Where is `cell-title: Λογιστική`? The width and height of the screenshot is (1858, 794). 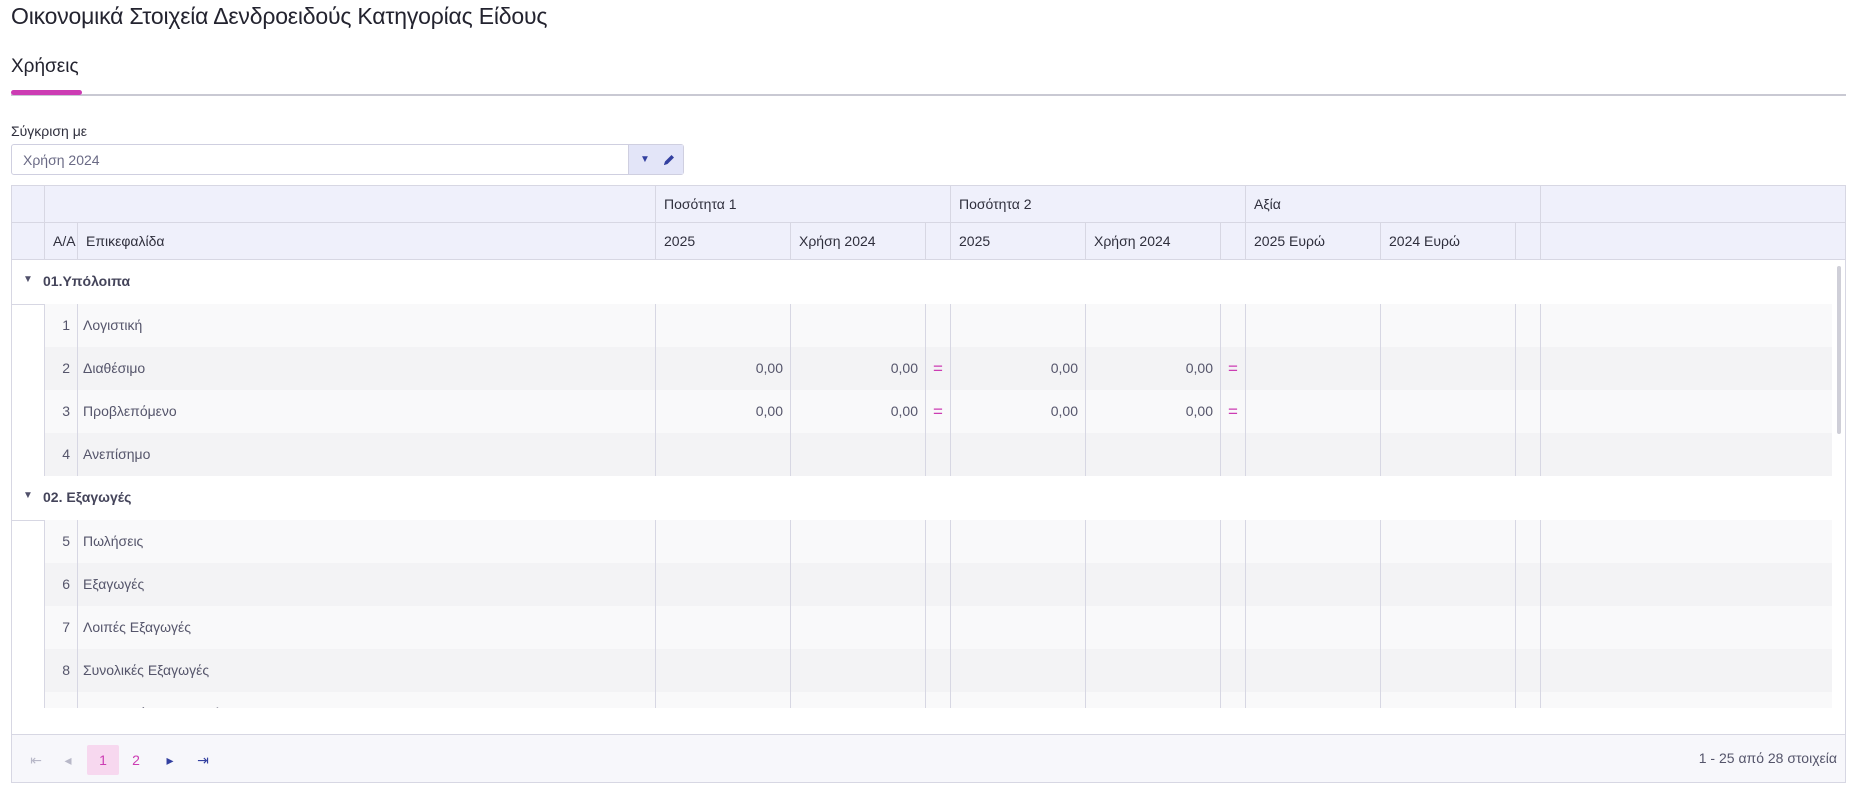 cell-title: Λογιστική is located at coordinates (366, 325).